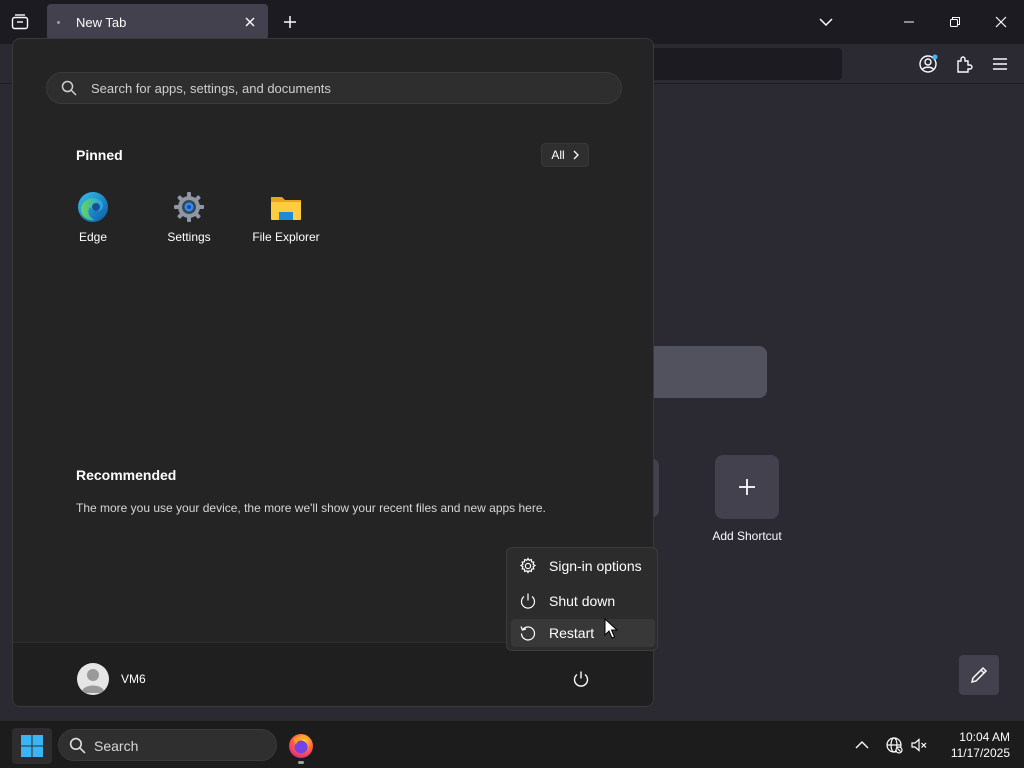  What do you see at coordinates (975, 745) in the screenshot?
I see `taskbar-clock: 10:04 AM 11/17/2025` at bounding box center [975, 745].